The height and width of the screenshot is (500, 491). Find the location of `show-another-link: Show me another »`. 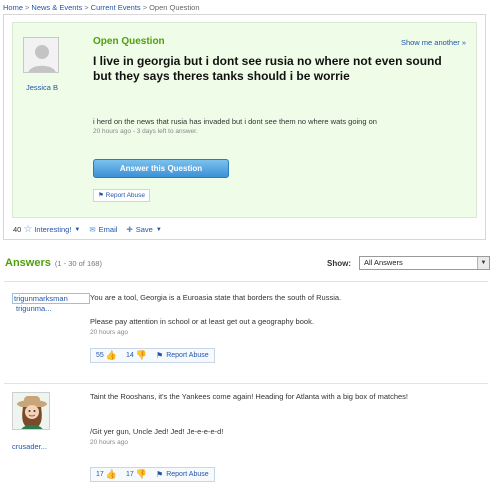

show-another-link: Show me another » is located at coordinates (433, 42).